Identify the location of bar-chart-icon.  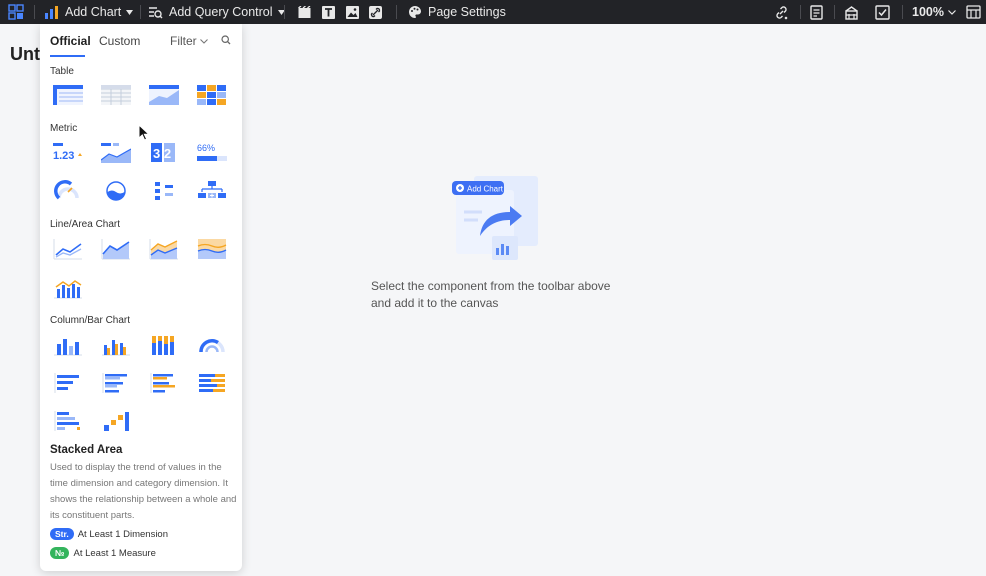
(51, 12).